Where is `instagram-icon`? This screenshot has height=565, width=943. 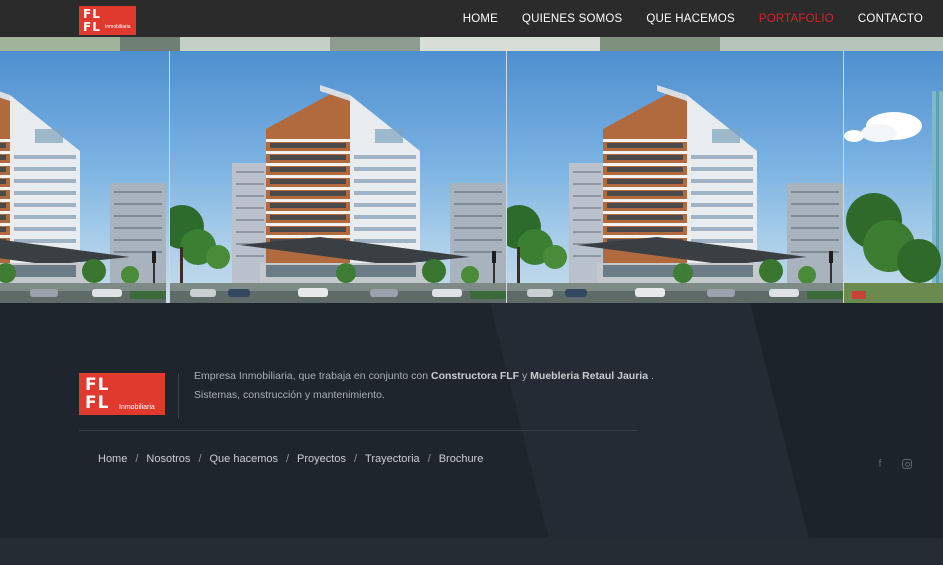 instagram-icon is located at coordinates (907, 464).